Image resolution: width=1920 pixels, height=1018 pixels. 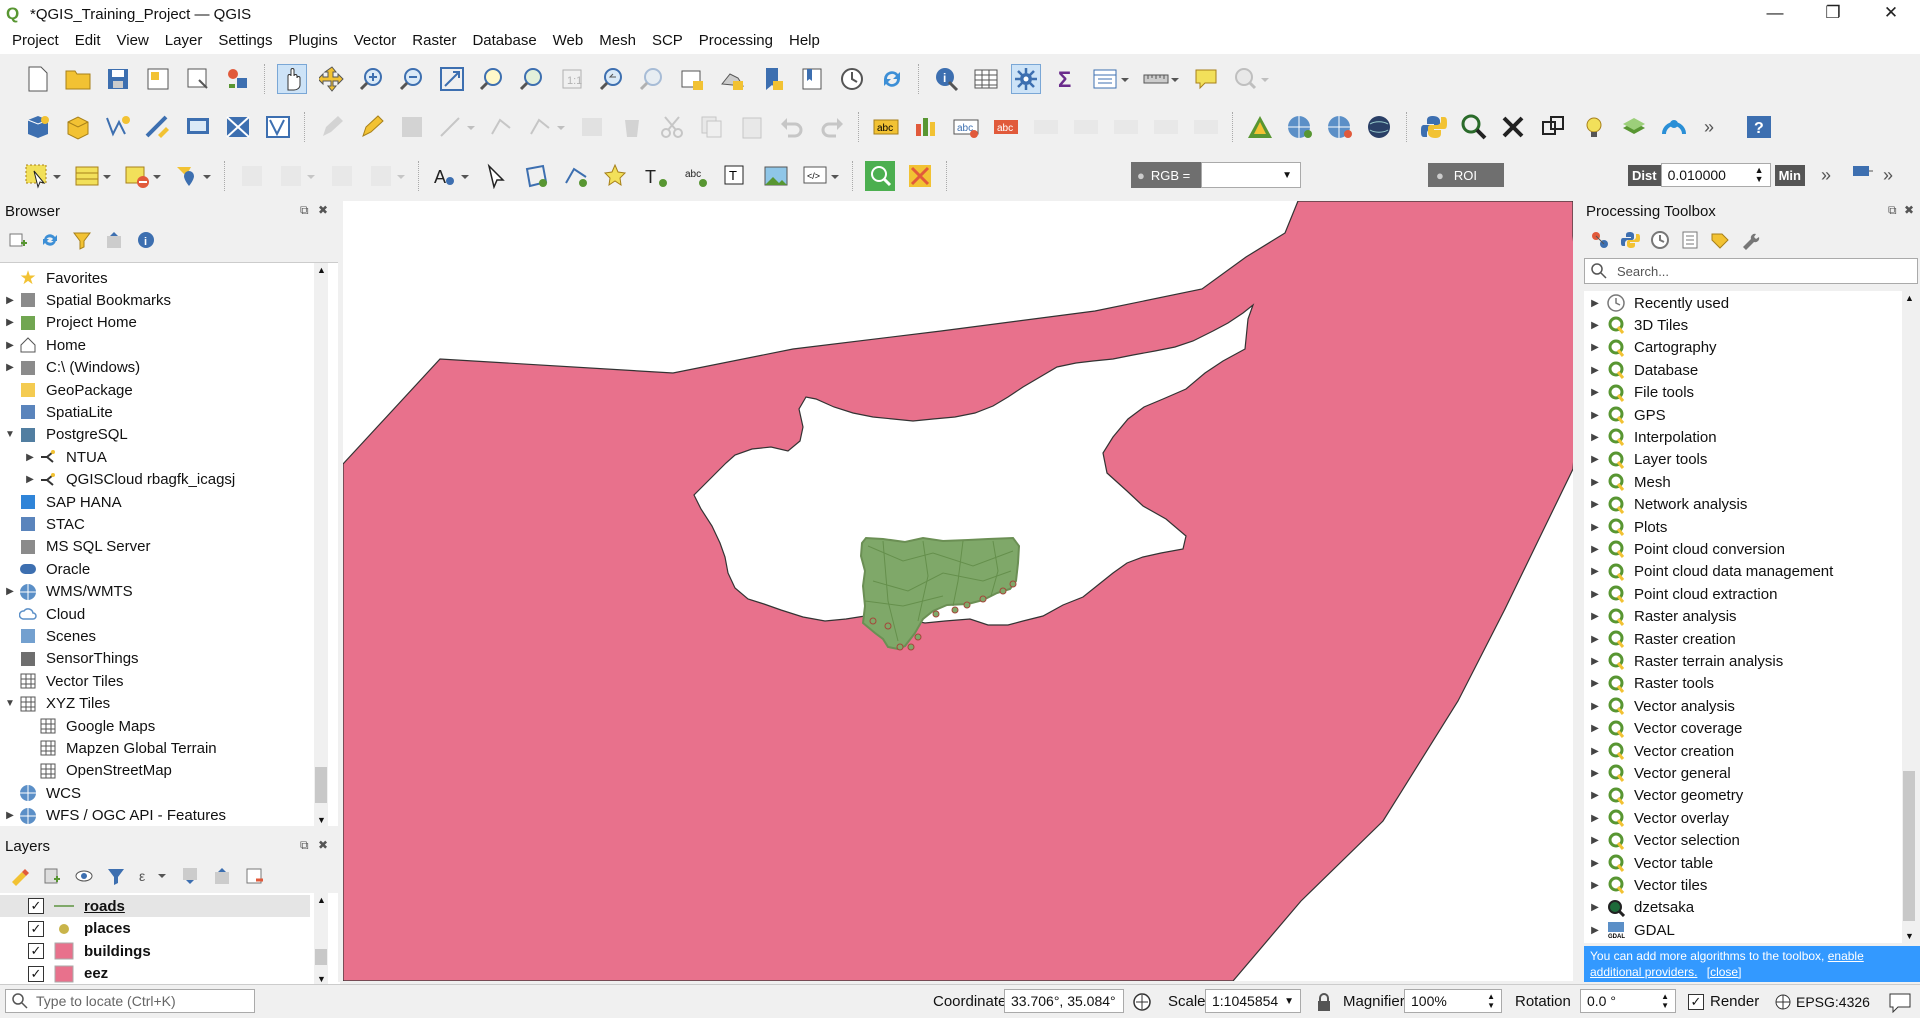 I want to click on menu-settings: Settings, so click(x=245, y=41).